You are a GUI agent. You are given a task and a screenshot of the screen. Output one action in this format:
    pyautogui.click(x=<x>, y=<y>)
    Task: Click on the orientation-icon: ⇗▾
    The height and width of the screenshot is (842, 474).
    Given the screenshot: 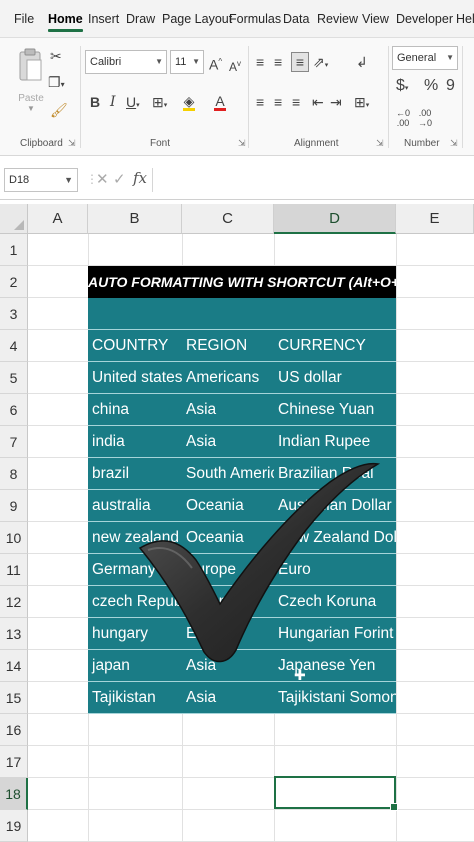 What is the action you would take?
    pyautogui.click(x=320, y=64)
    